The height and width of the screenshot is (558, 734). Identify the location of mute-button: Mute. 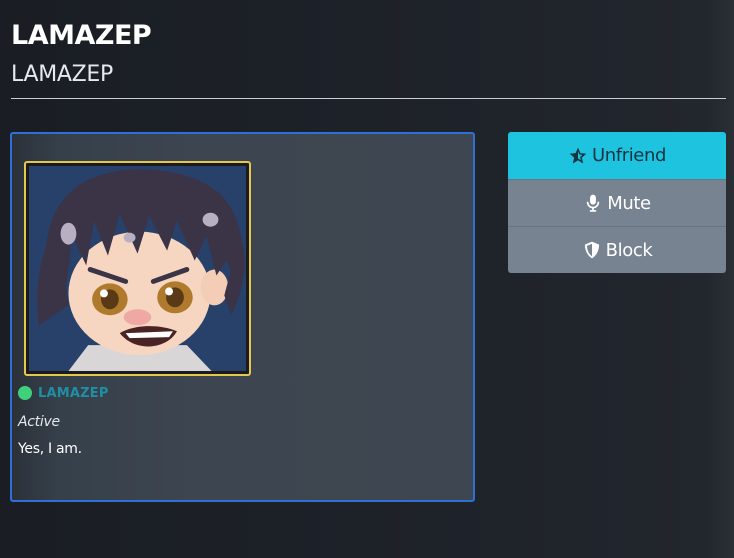
(617, 202).